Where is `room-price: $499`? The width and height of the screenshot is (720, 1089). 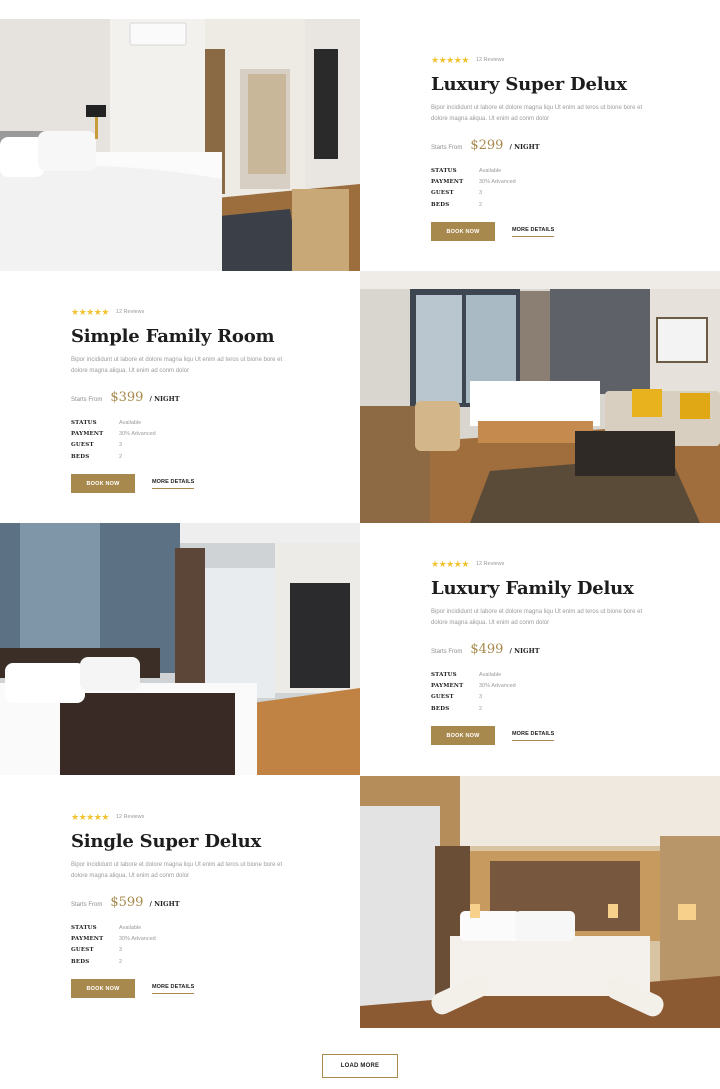 room-price: $499 is located at coordinates (487, 649).